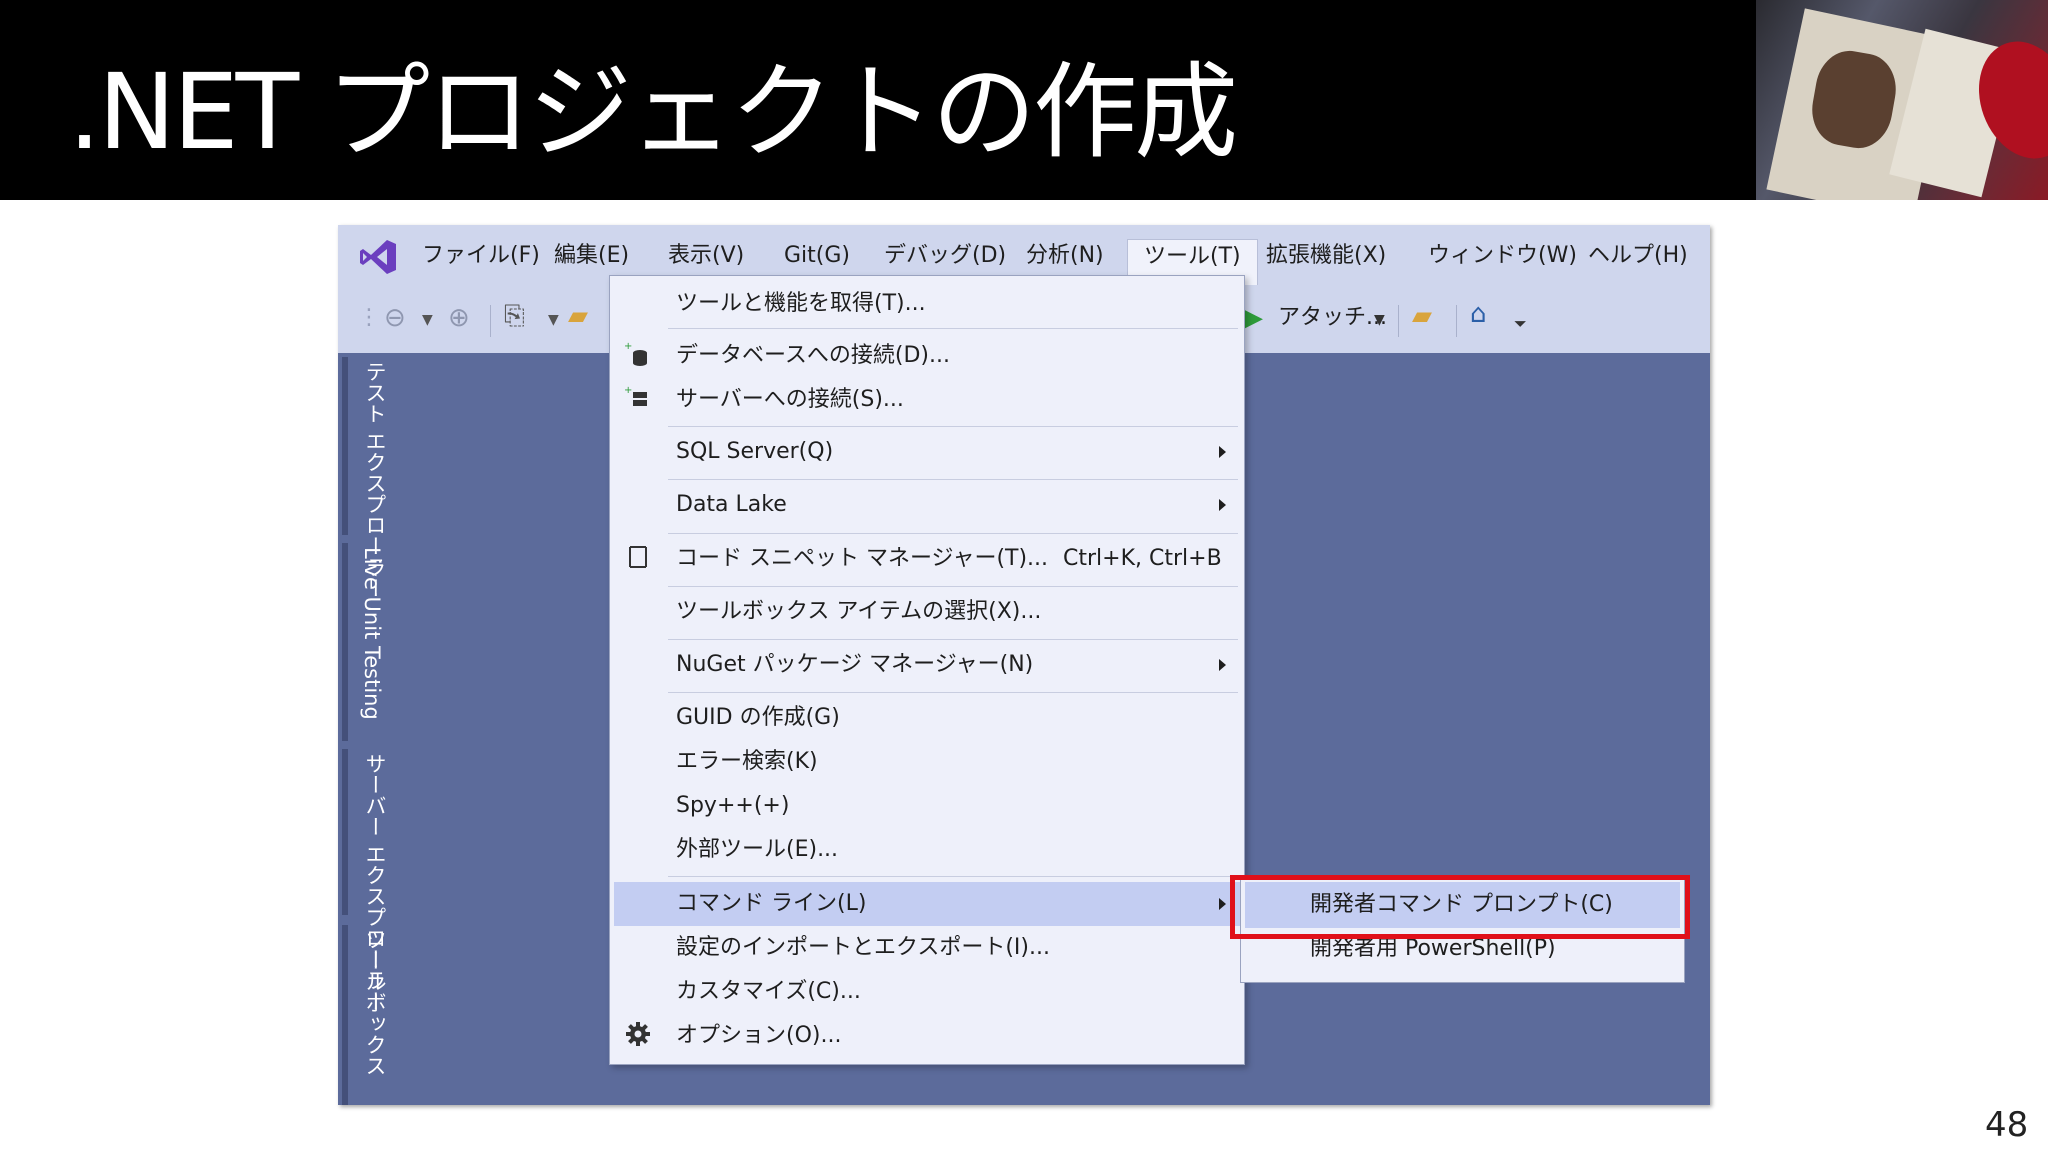  I want to click on code-snippets-shortcut: Ctrl+K, Ctrl+B, so click(1142, 558).